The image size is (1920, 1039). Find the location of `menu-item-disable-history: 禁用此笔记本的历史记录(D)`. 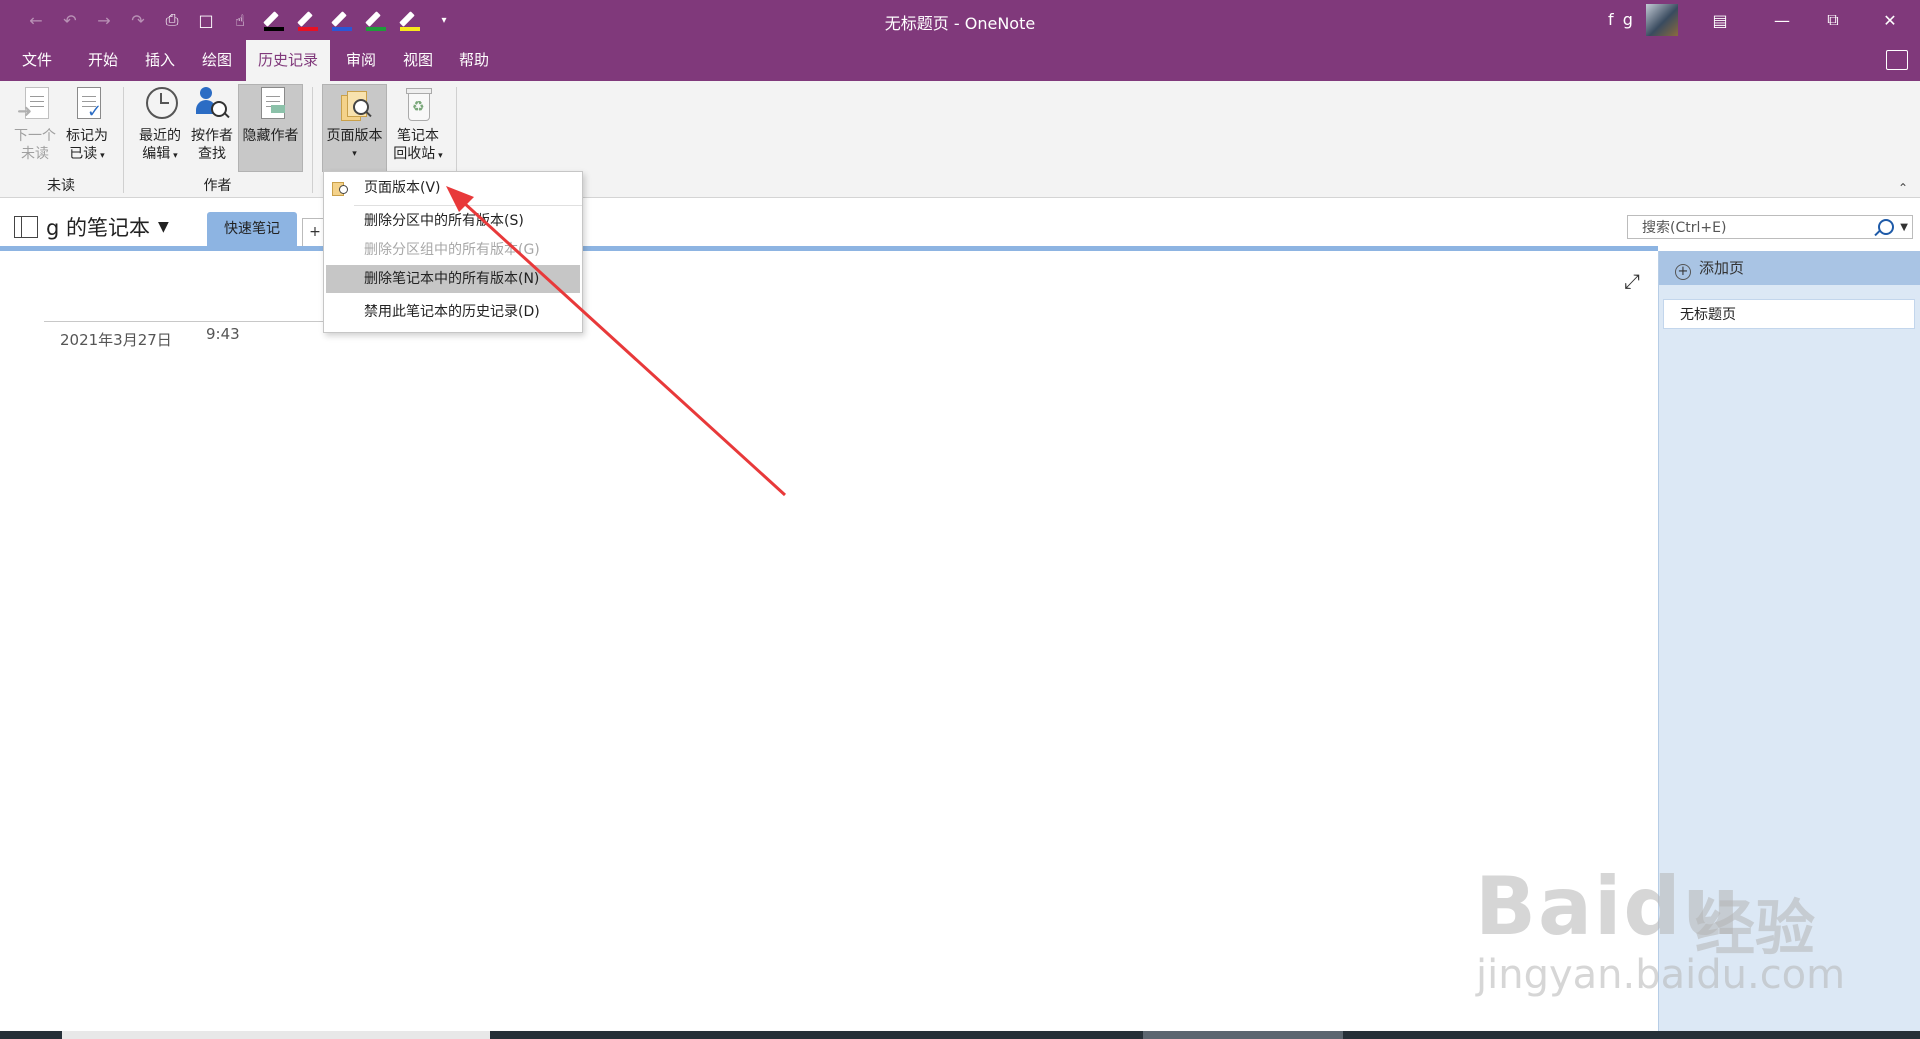

menu-item-disable-history: 禁用此笔记本的历史记录(D) is located at coordinates (452, 312).